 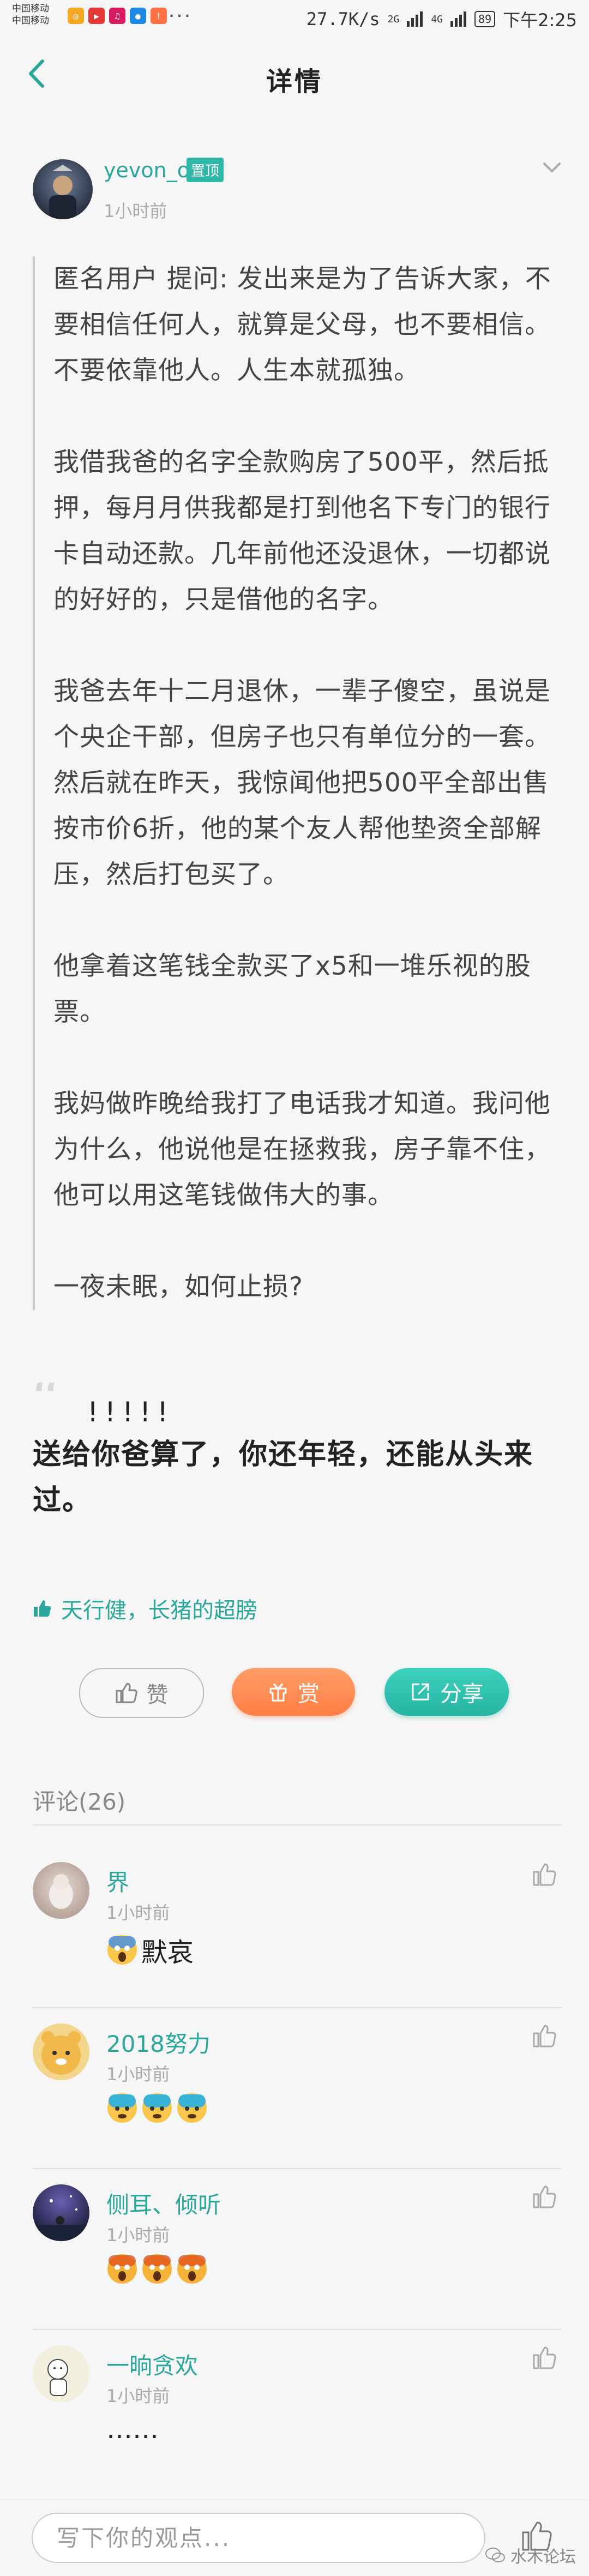 What do you see at coordinates (485, 19) in the screenshot?
I see `battery-icon: 89` at bounding box center [485, 19].